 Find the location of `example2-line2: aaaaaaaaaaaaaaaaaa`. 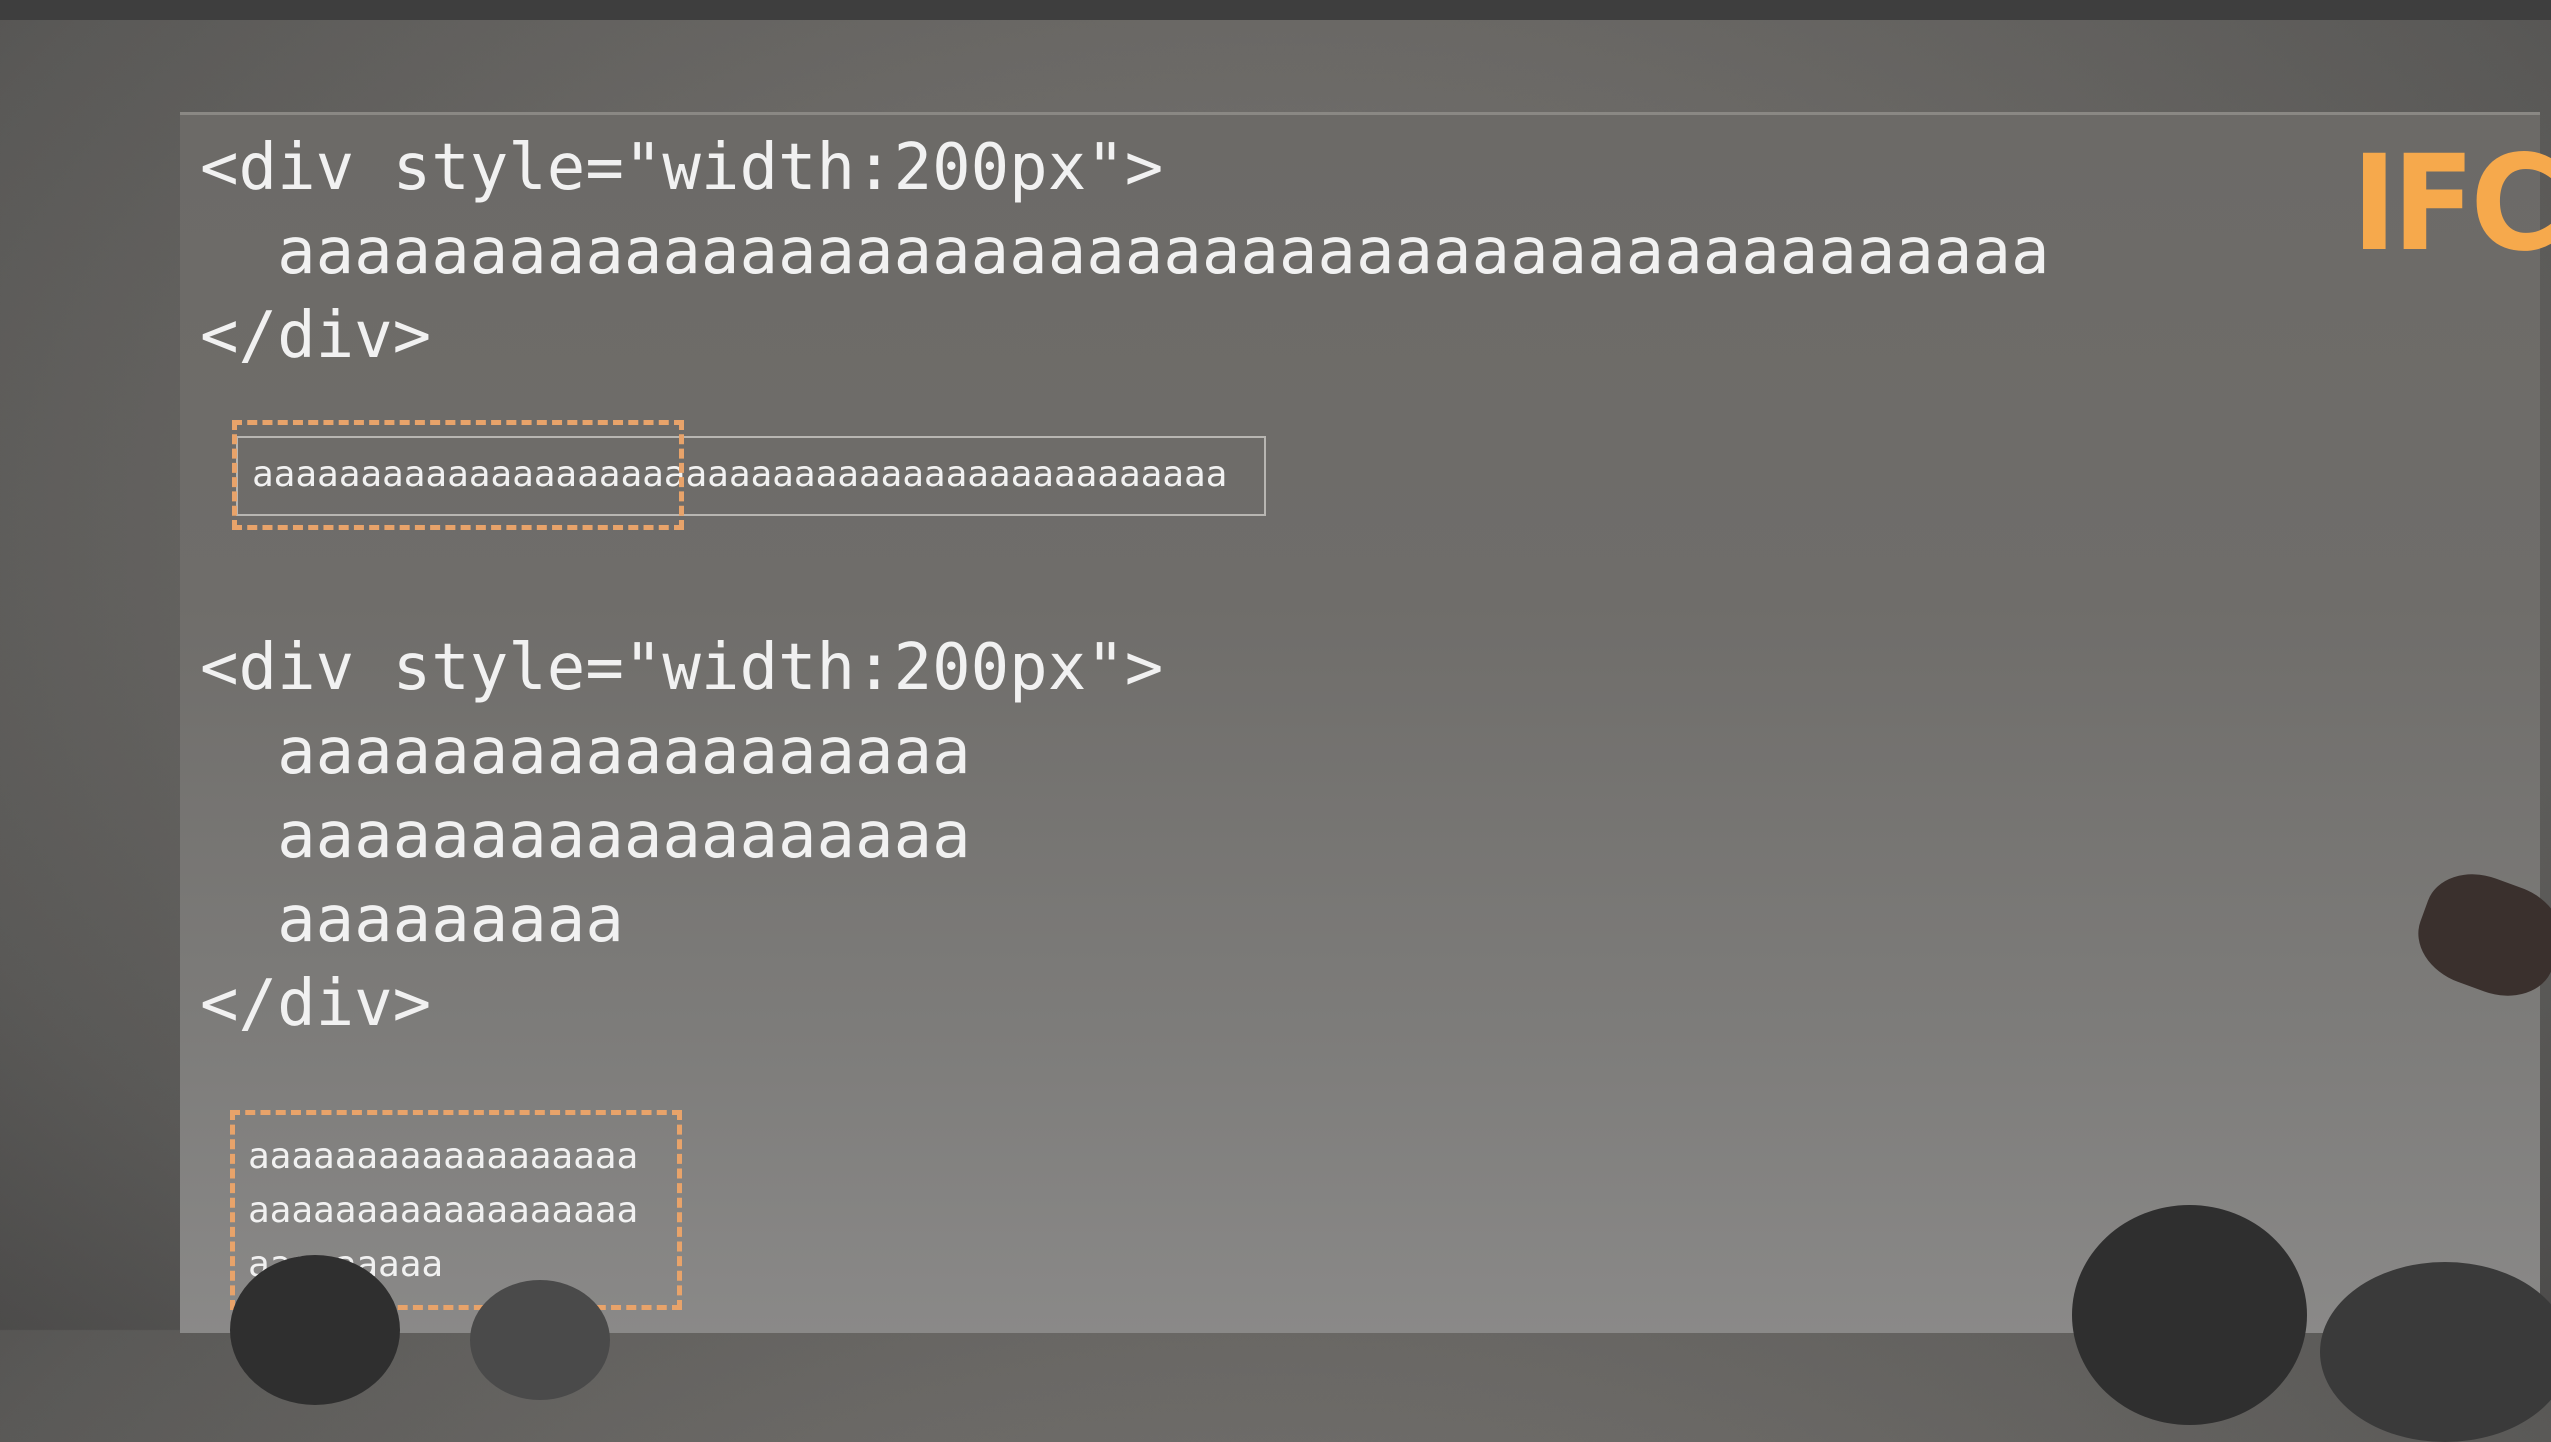

example2-line2: aaaaaaaaaaaaaaaaaa is located at coordinates (585, 836).